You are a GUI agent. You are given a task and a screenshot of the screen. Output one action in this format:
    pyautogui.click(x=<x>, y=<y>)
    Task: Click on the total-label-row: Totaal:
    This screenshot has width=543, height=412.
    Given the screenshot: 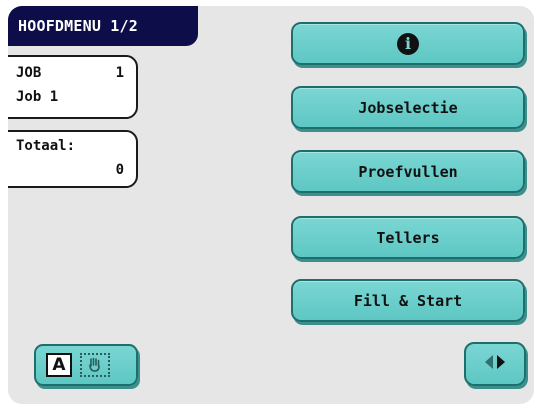 What is the action you would take?
    pyautogui.click(x=70, y=146)
    